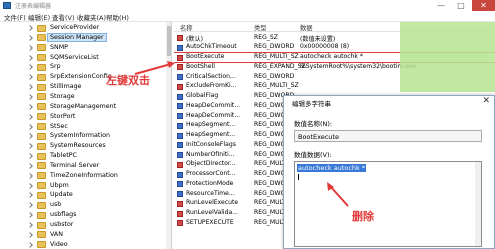 This screenshot has height=249, width=495. I want to click on menu-favorites: 收藏夹(A), so click(91, 17).